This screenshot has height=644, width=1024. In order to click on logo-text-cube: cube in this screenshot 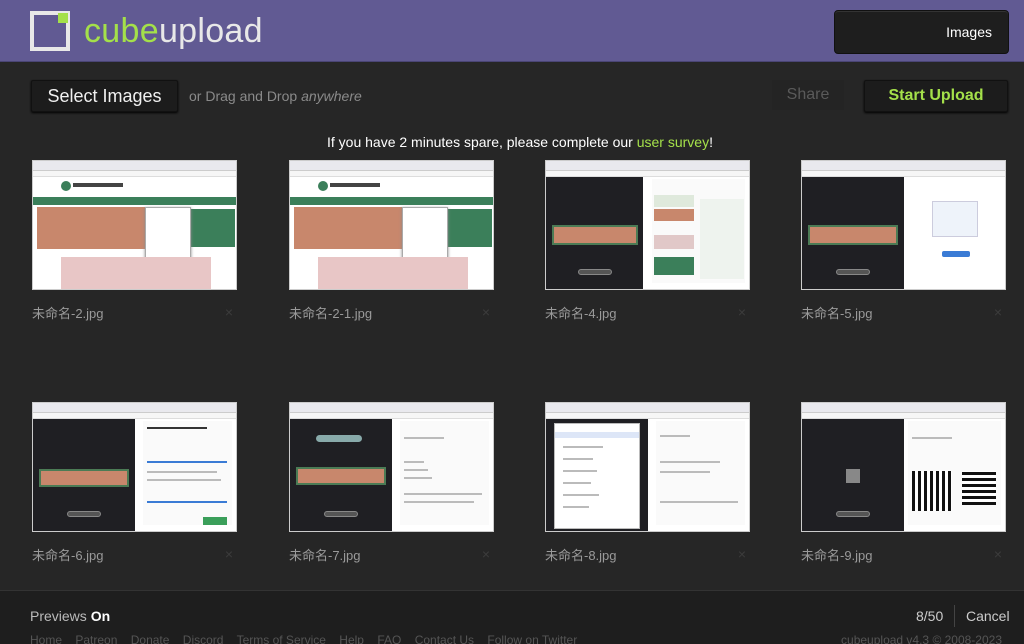, I will do `click(121, 31)`.